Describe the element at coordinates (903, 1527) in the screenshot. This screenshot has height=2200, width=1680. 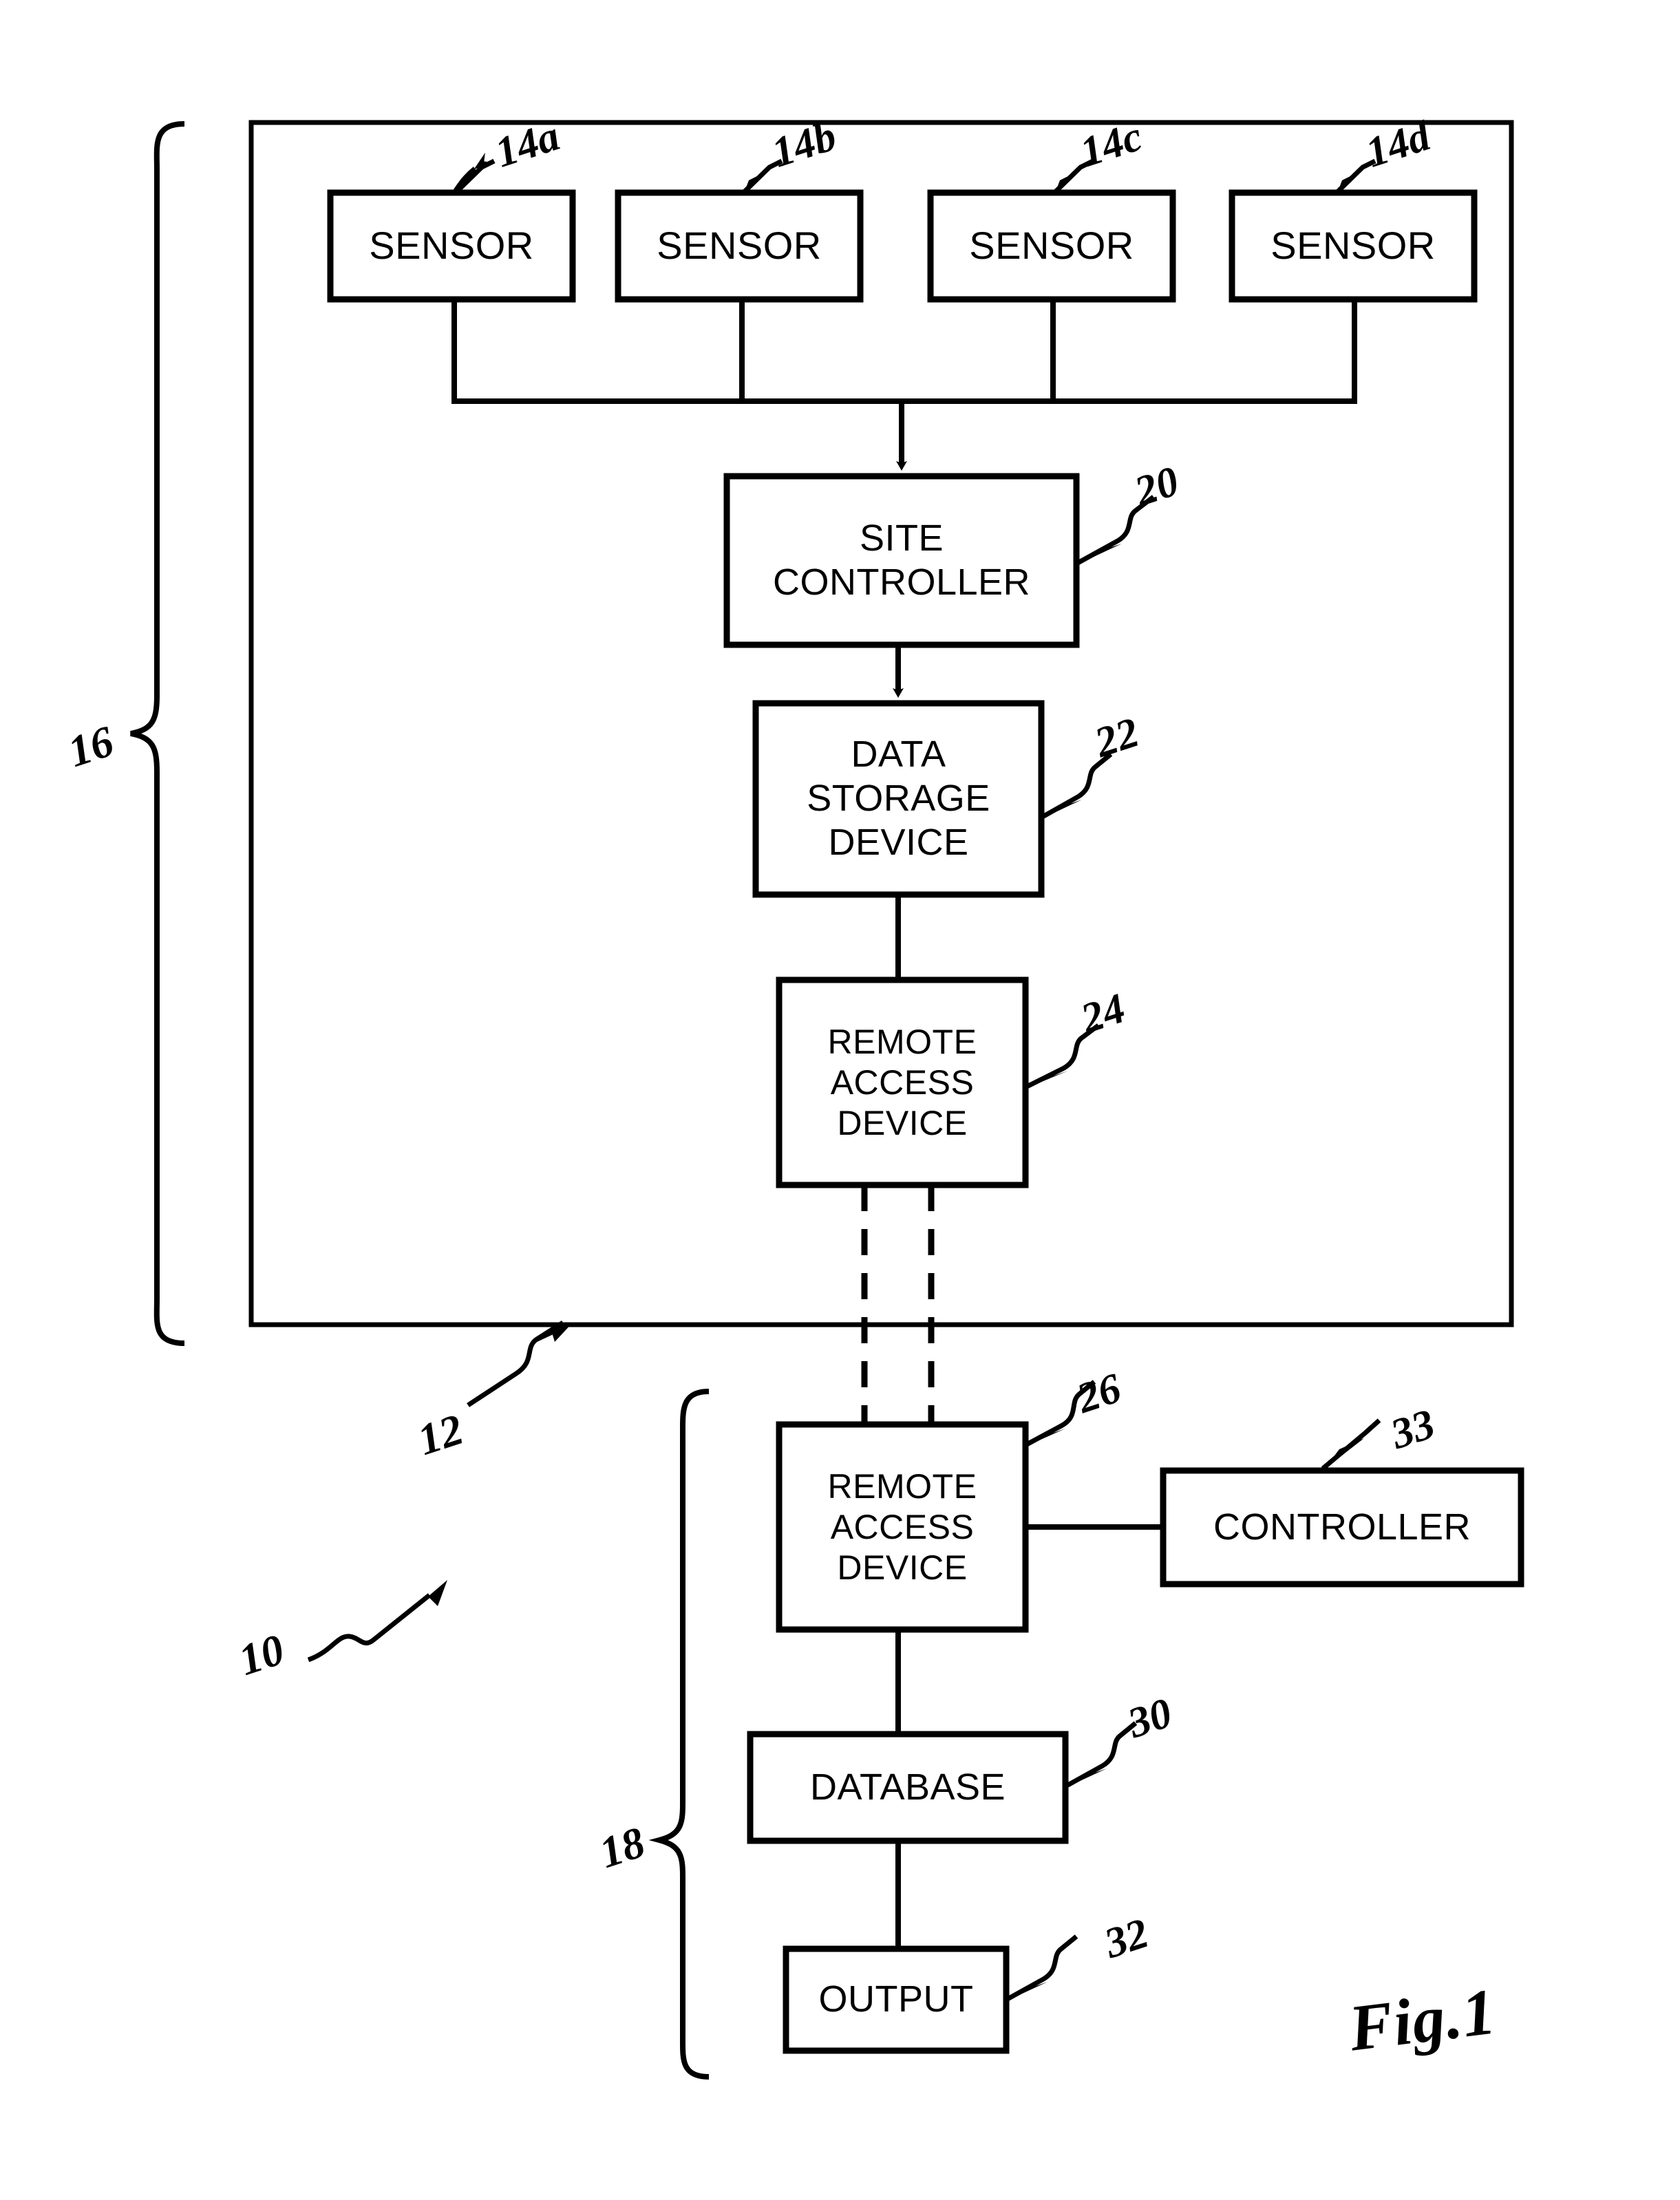
I see `remote-access-central-box` at that location.